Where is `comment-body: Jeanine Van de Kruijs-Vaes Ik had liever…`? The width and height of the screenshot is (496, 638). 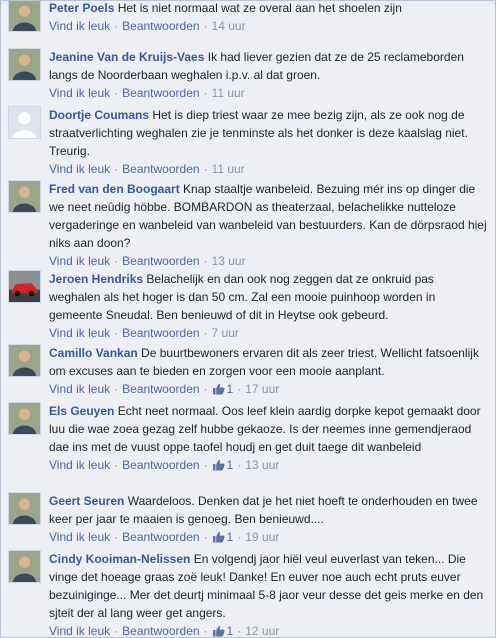
comment-body: Jeanine Van de Kruijs-Vaes Ik had liever… is located at coordinates (268, 75).